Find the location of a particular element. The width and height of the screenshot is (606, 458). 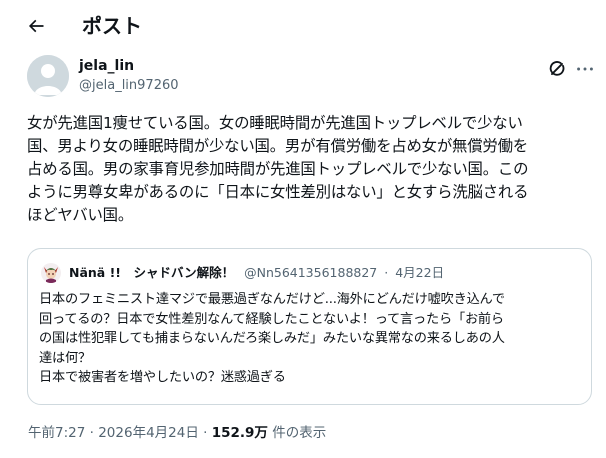

quote-avatar is located at coordinates (51, 273).